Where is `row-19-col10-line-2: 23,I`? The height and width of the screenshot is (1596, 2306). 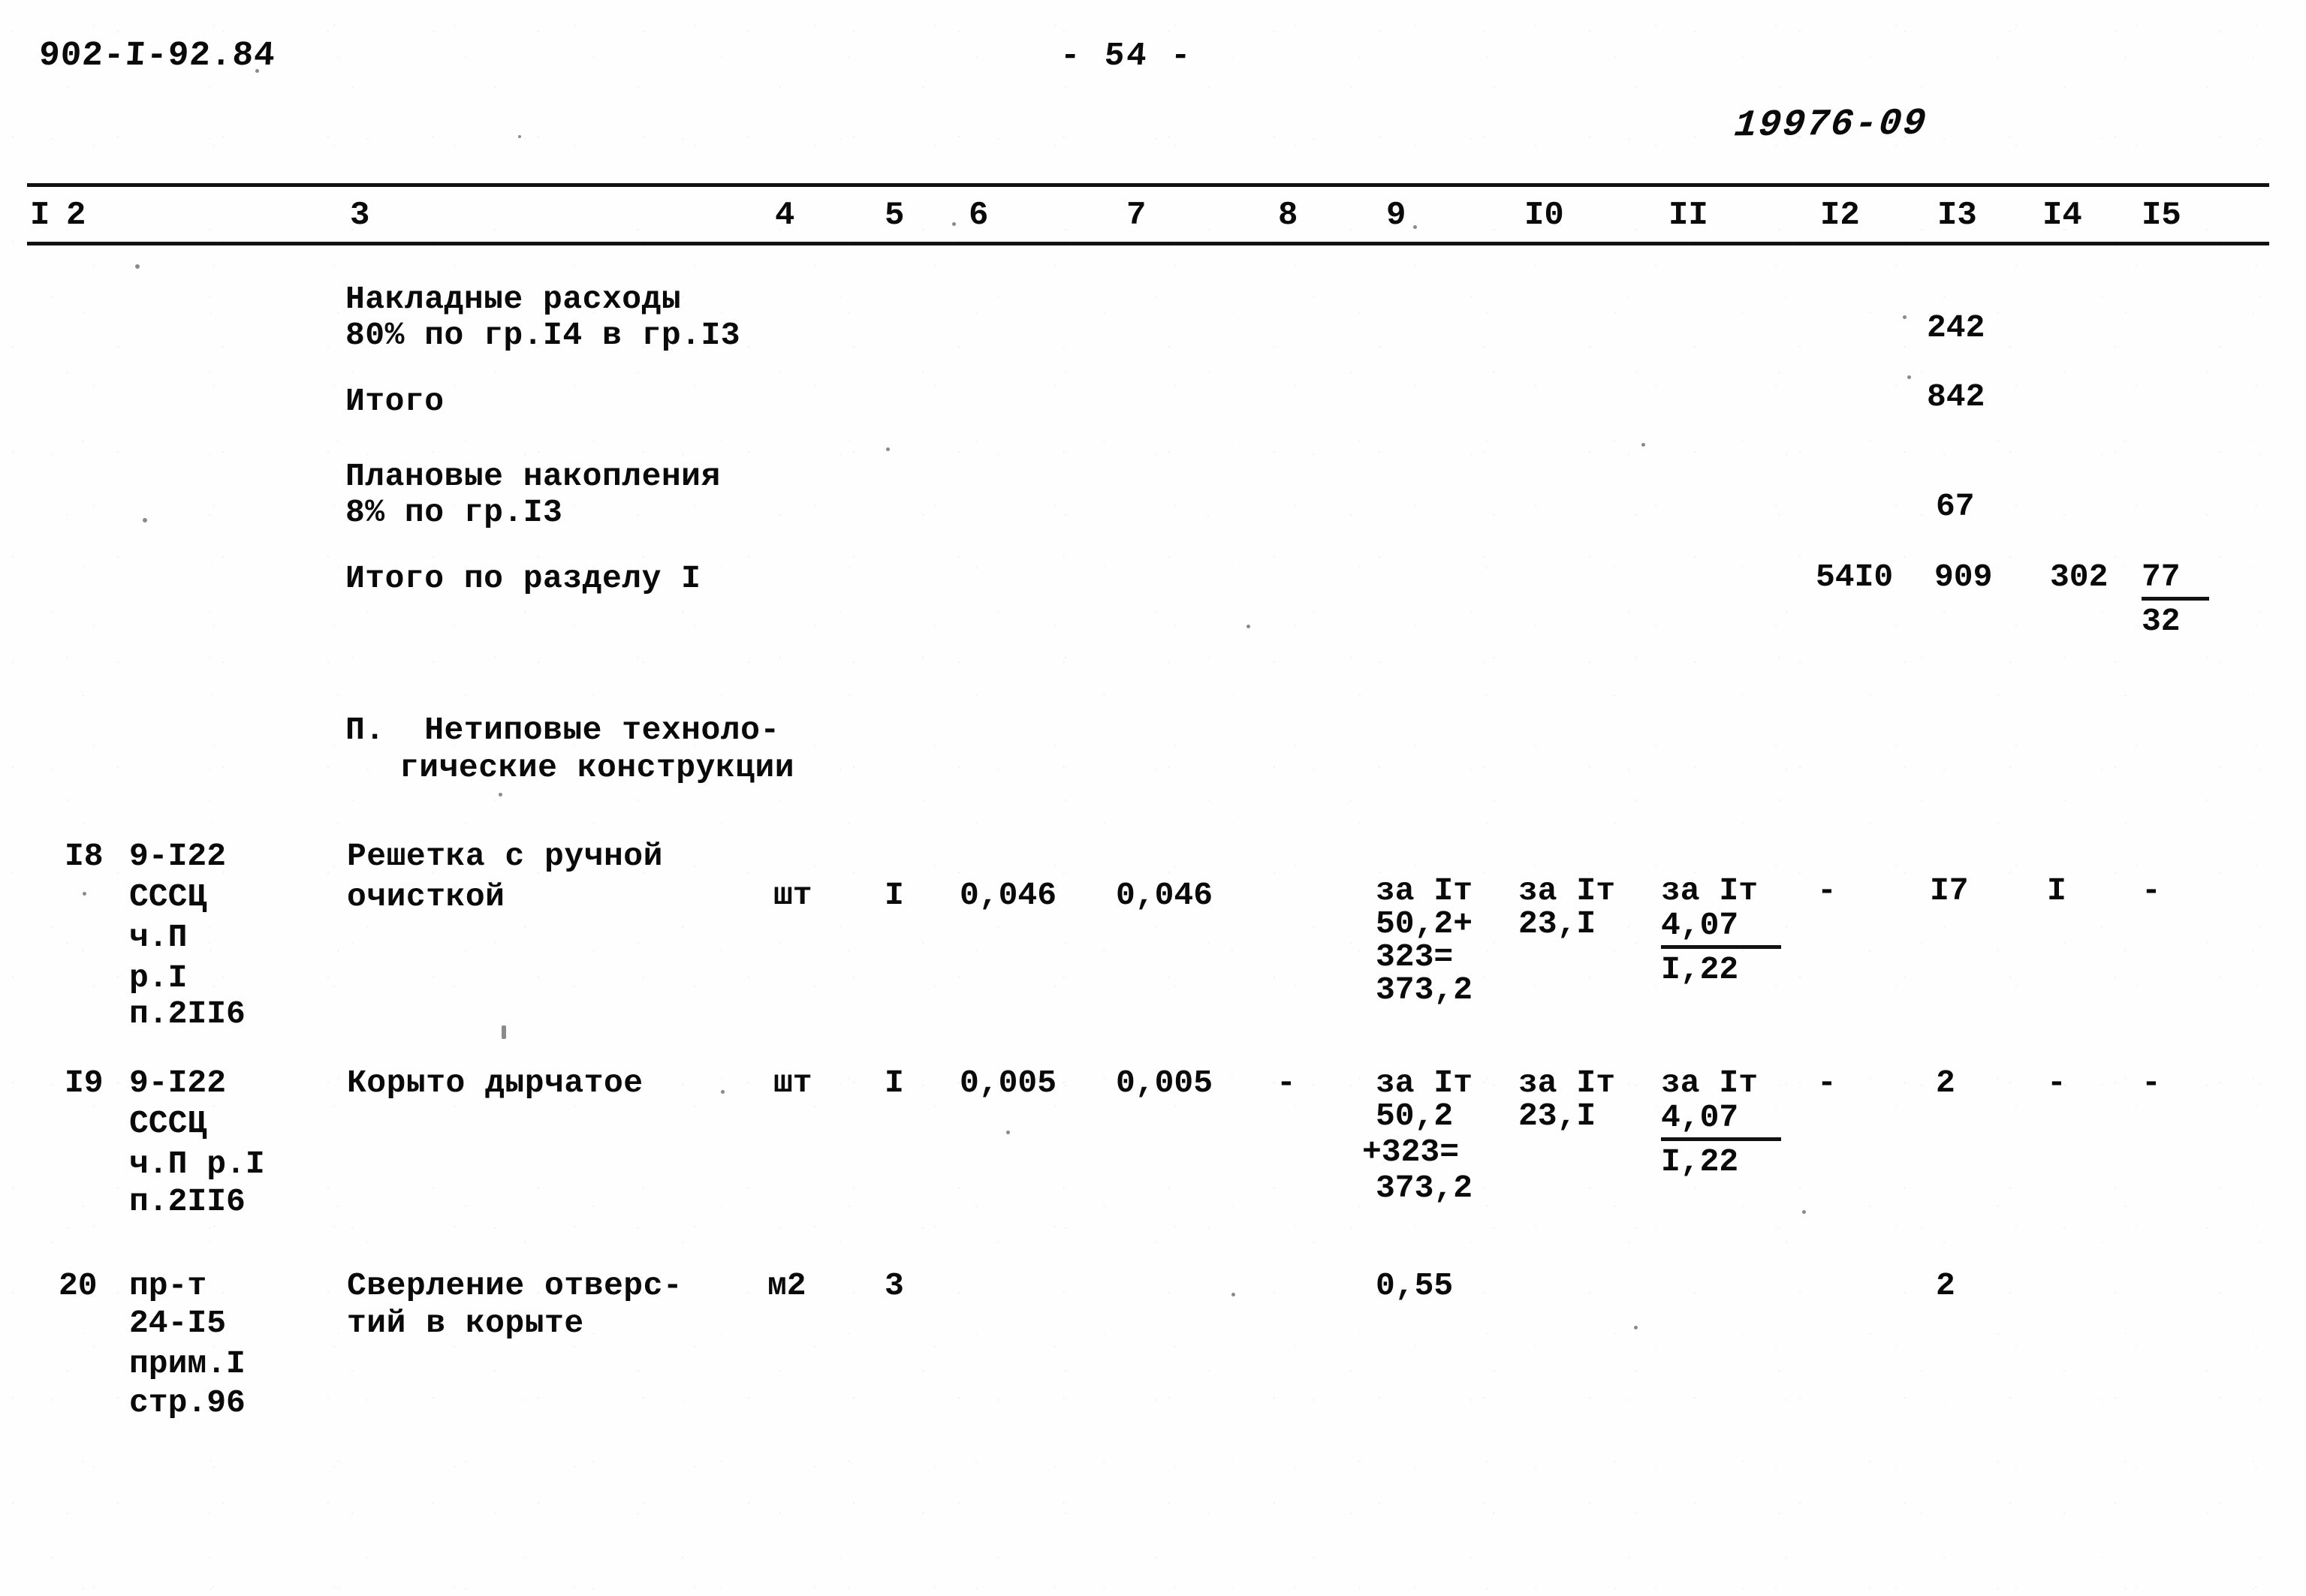 row-19-col10-line-2: 23,I is located at coordinates (1557, 1116).